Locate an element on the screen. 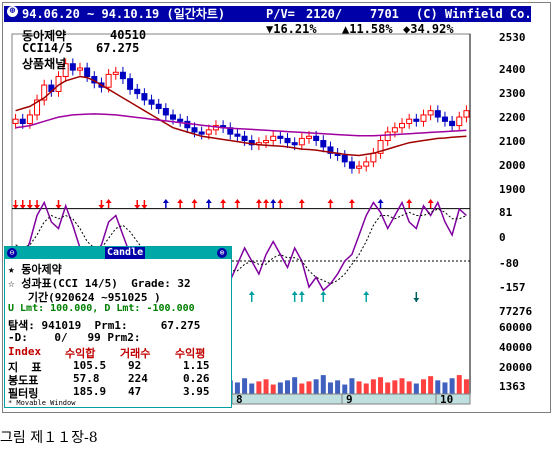 This screenshot has width=553, height=449. pv-value: 2120/ is located at coordinates (324, 14).